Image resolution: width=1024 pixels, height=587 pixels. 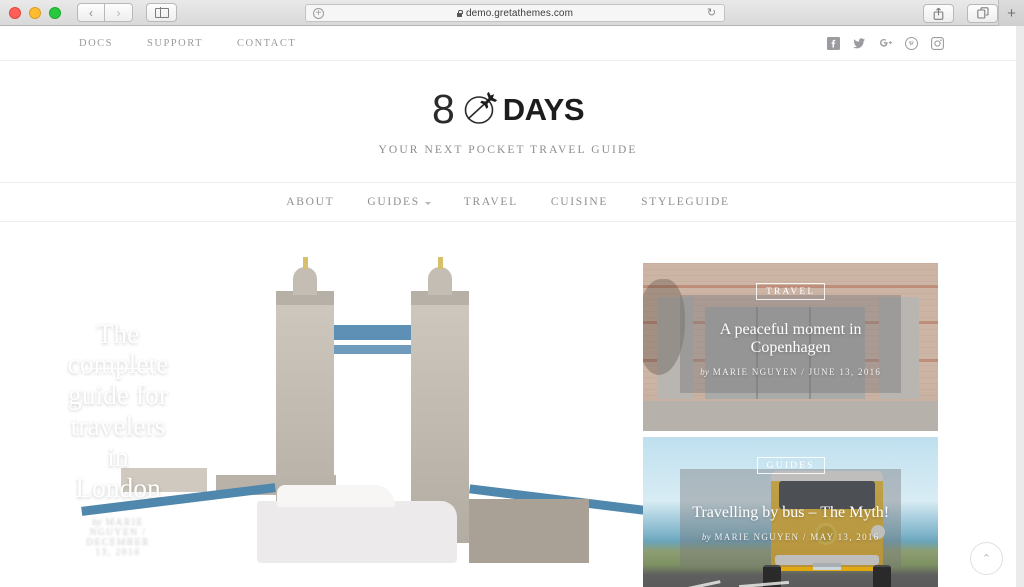 I want to click on site-logo: 8 DAYS, so click(x=508, y=109).